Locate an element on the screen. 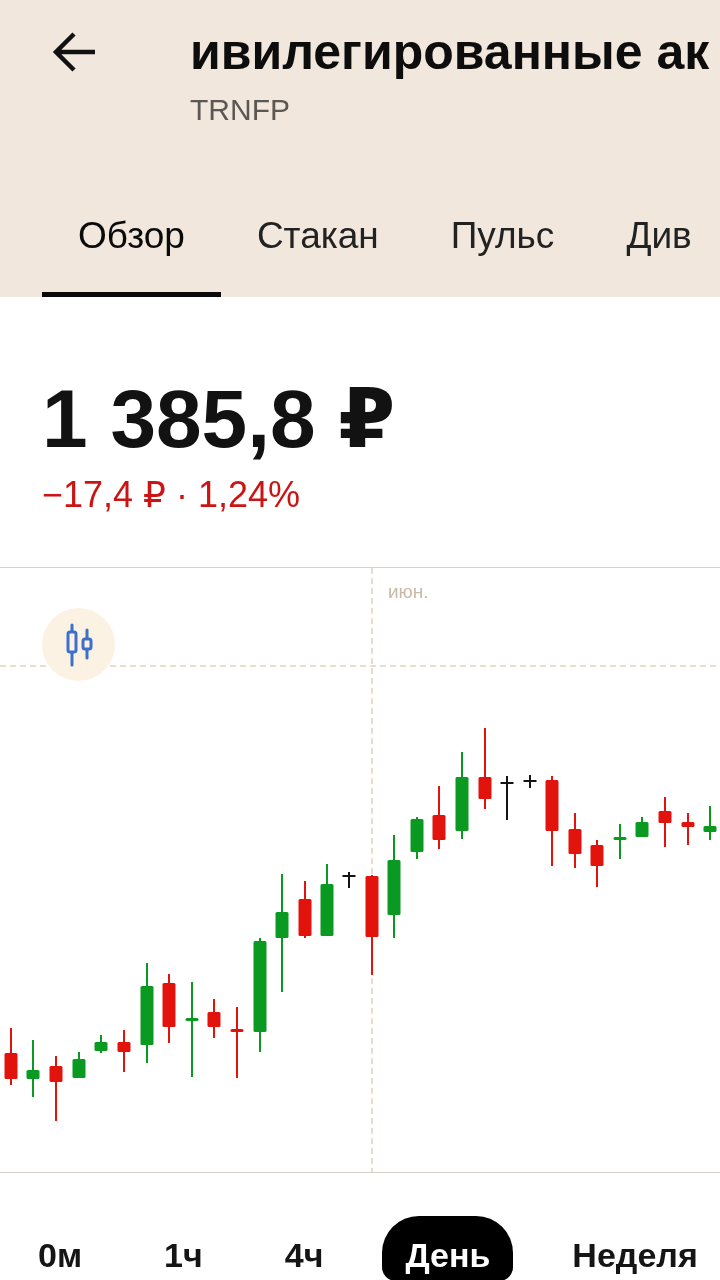  price-value: 1 385,8 ₽ is located at coordinates (219, 419).